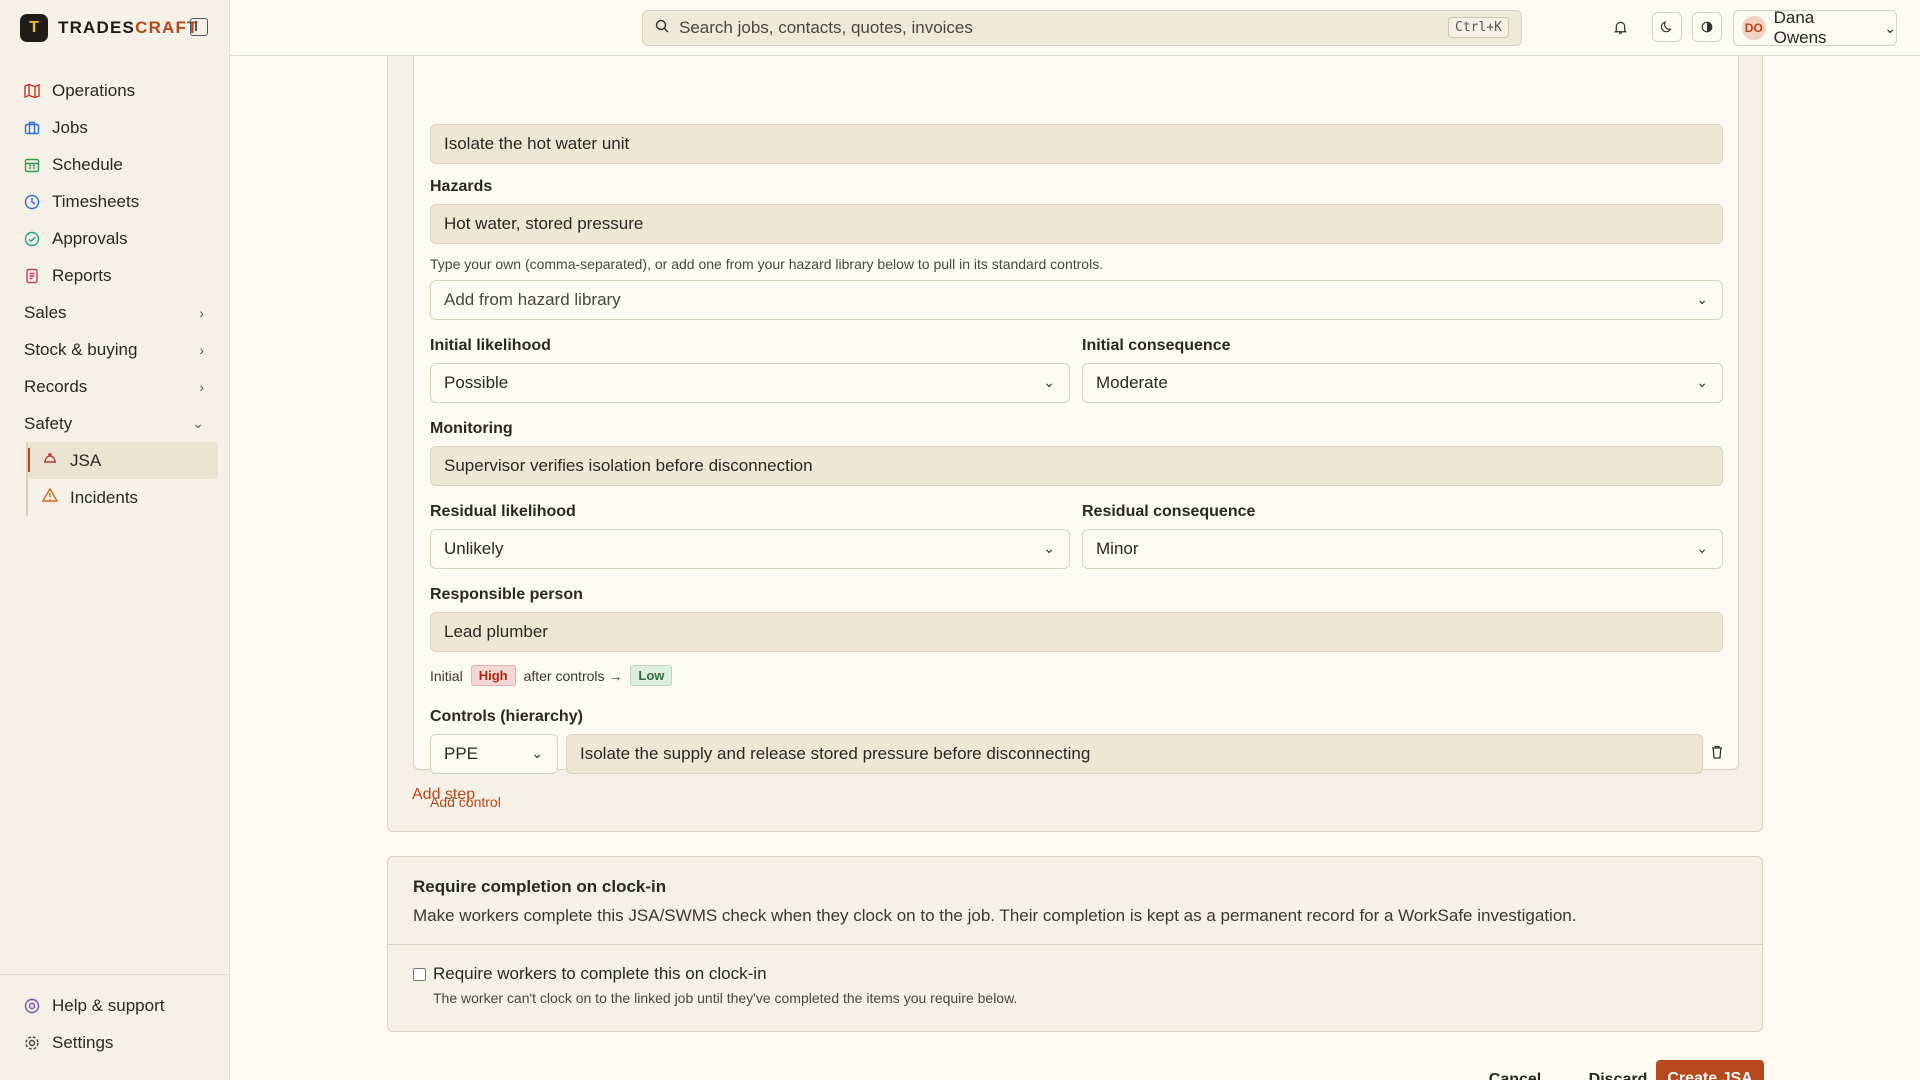 The image size is (1920, 1080). I want to click on create-jsa-button: Create JSA, so click(1710, 1070).